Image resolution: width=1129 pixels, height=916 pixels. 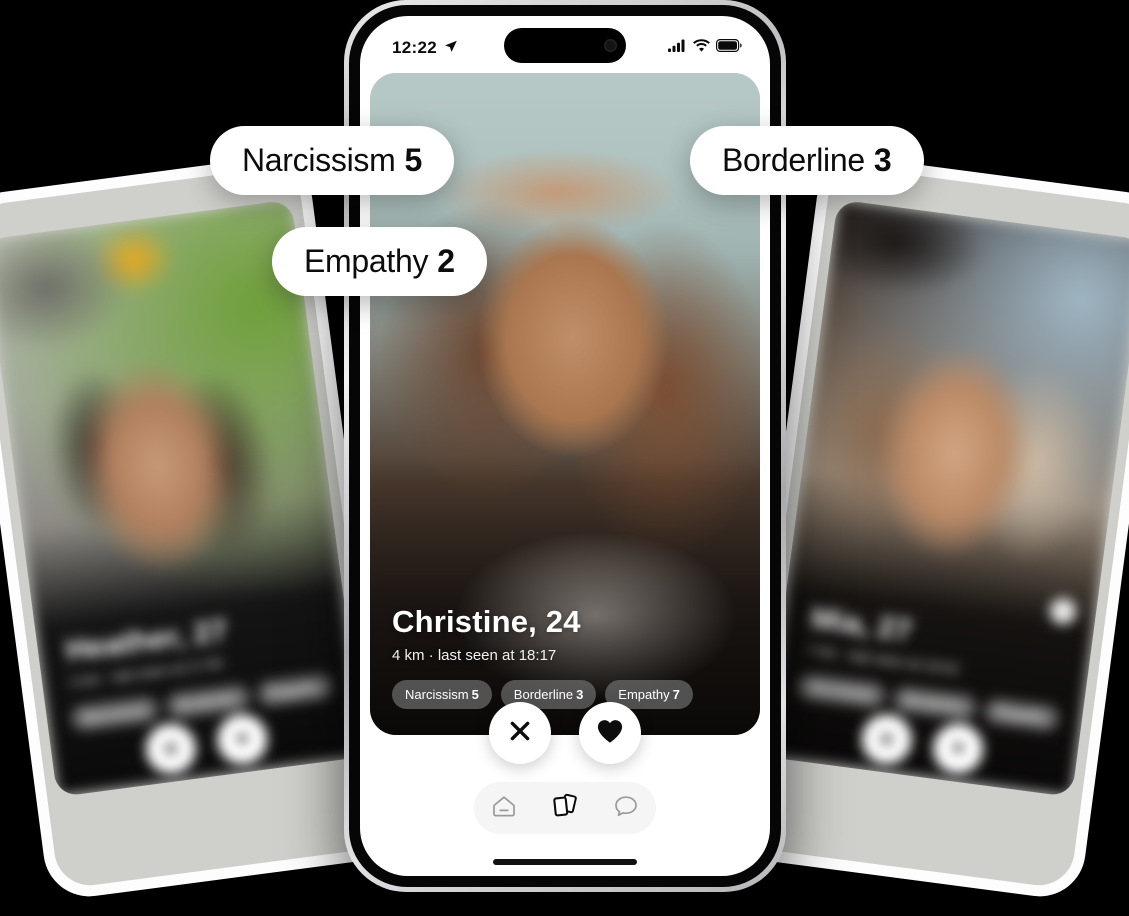 What do you see at coordinates (1063, 611) in the screenshot?
I see `info-icon` at bounding box center [1063, 611].